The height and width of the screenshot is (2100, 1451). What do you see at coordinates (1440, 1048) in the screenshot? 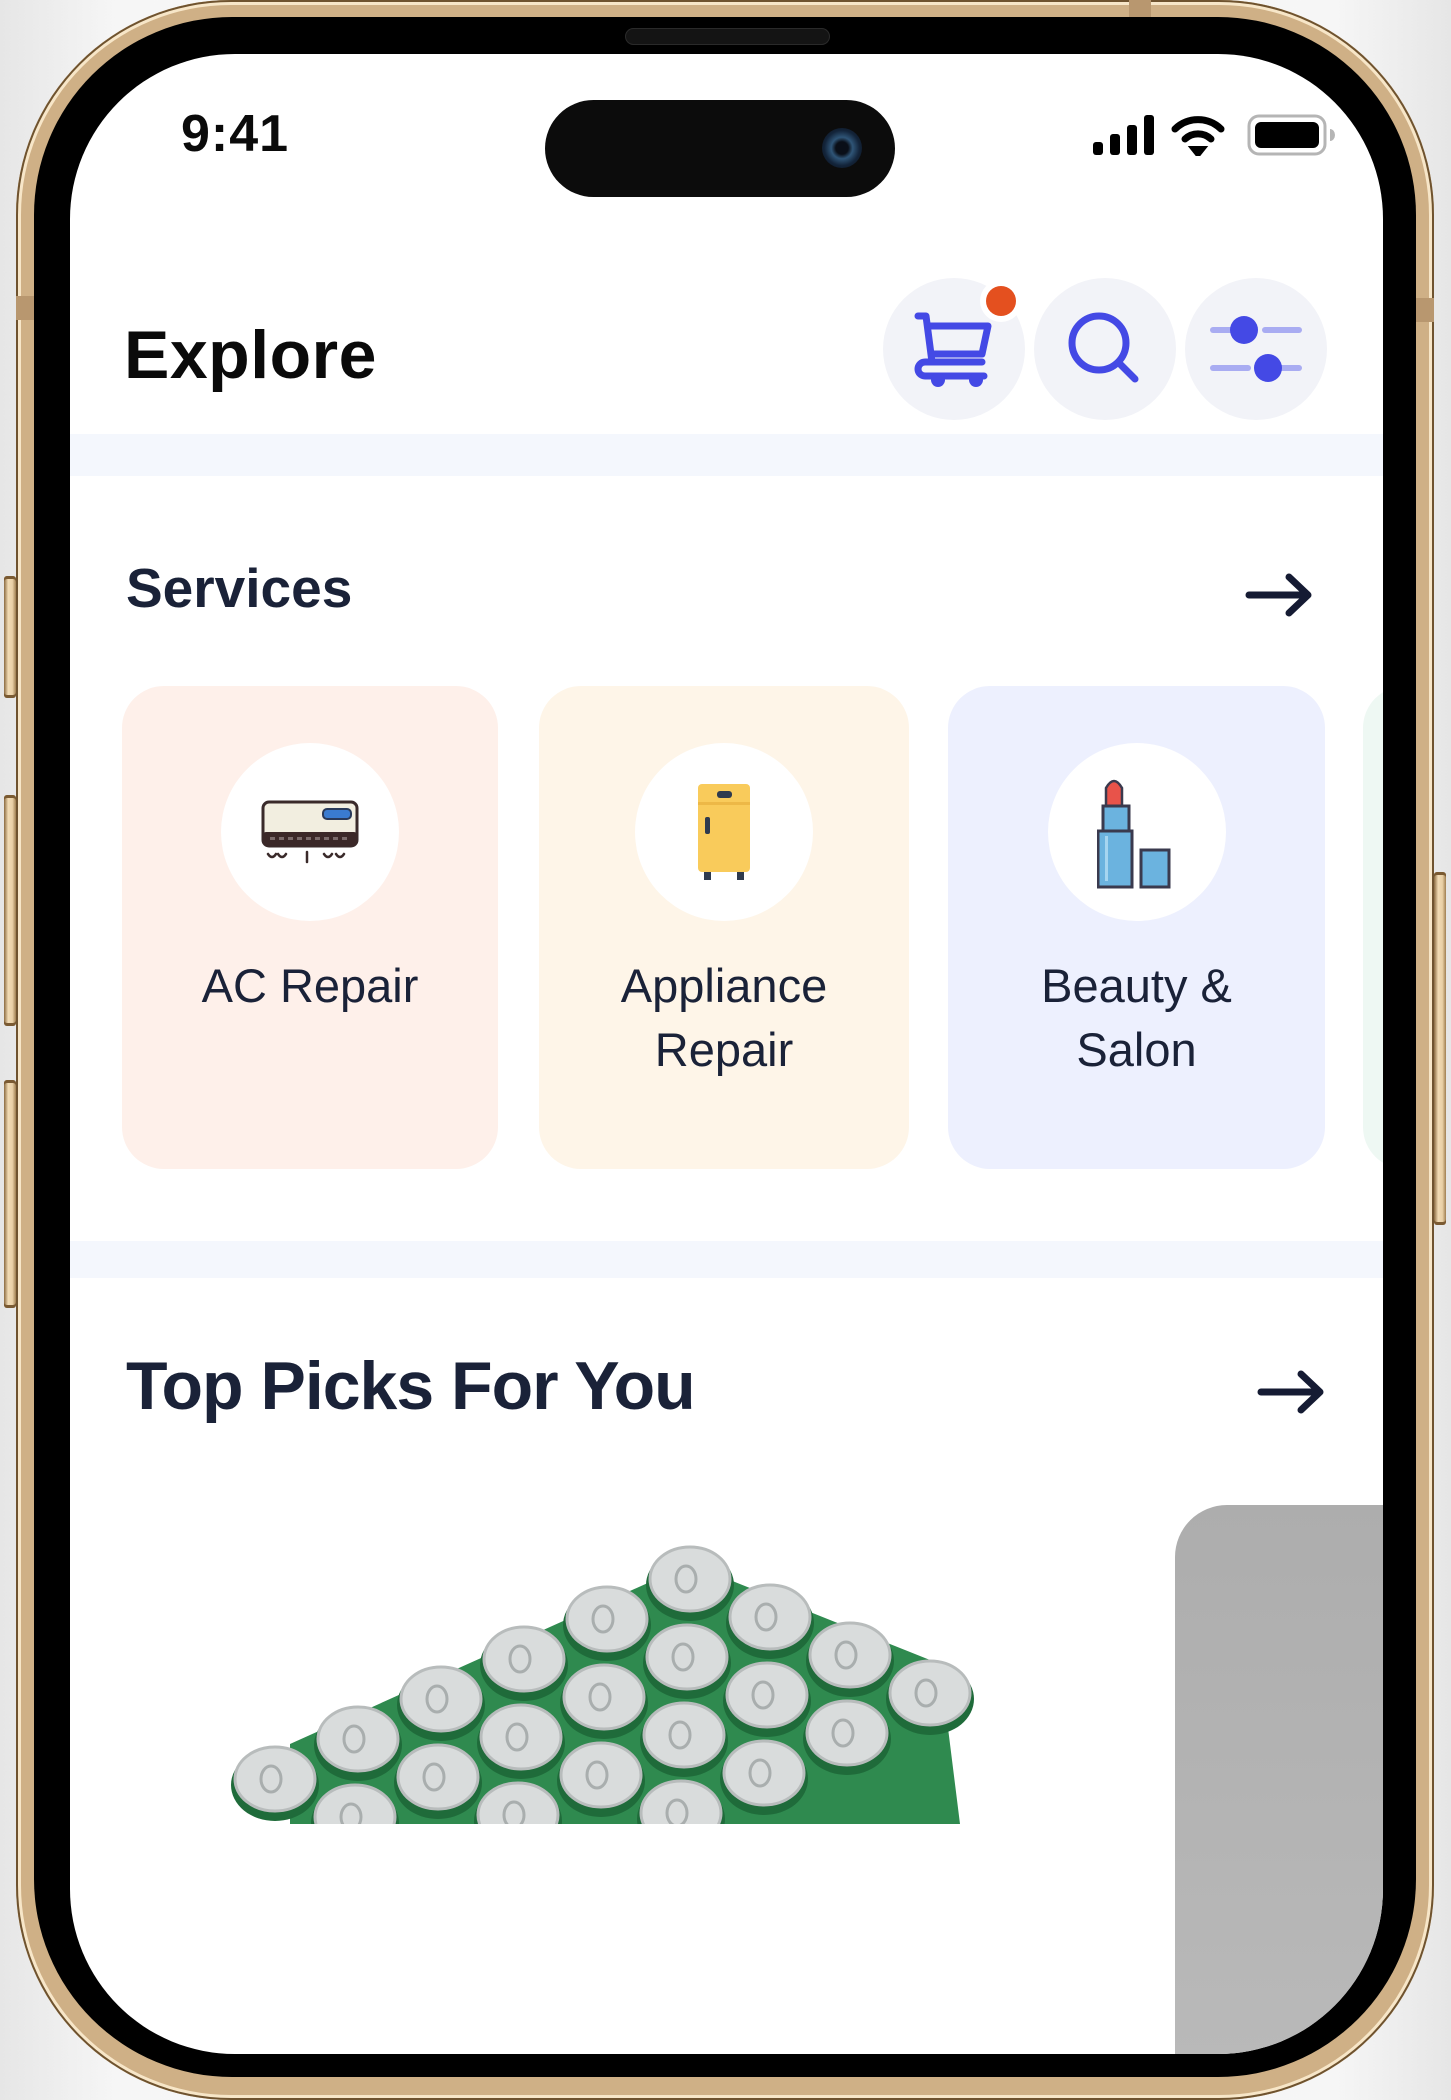
I see `power-button` at bounding box center [1440, 1048].